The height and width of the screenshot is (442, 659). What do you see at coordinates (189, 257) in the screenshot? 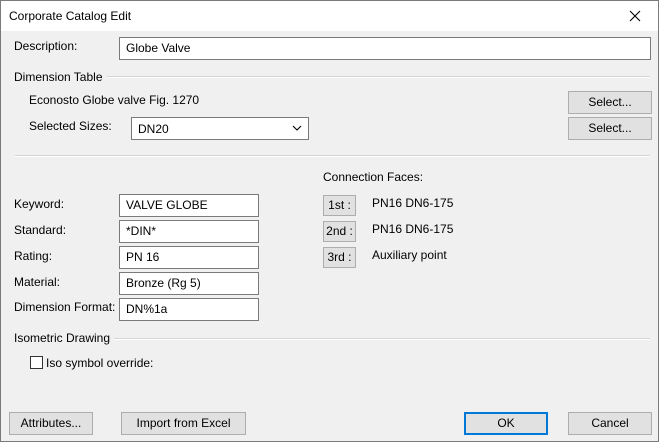
I see `rating-input: PN 16` at bounding box center [189, 257].